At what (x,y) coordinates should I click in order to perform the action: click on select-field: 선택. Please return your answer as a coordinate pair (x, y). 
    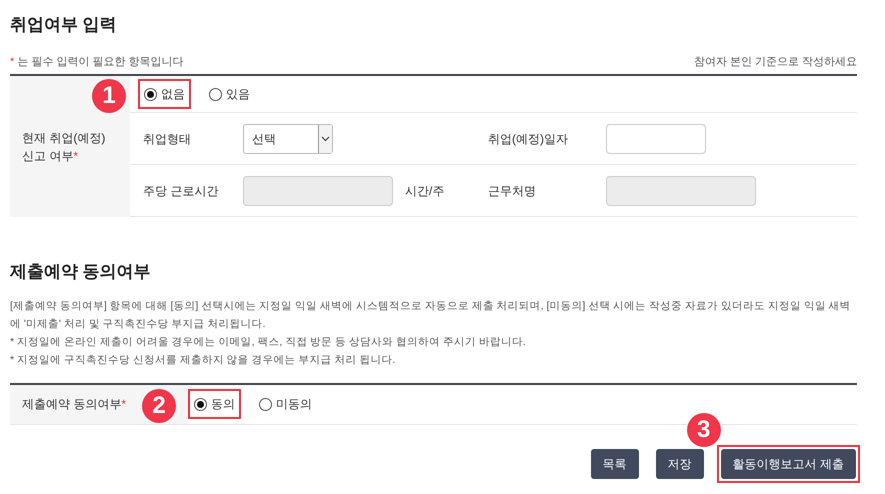
    Looking at the image, I should click on (288, 139).